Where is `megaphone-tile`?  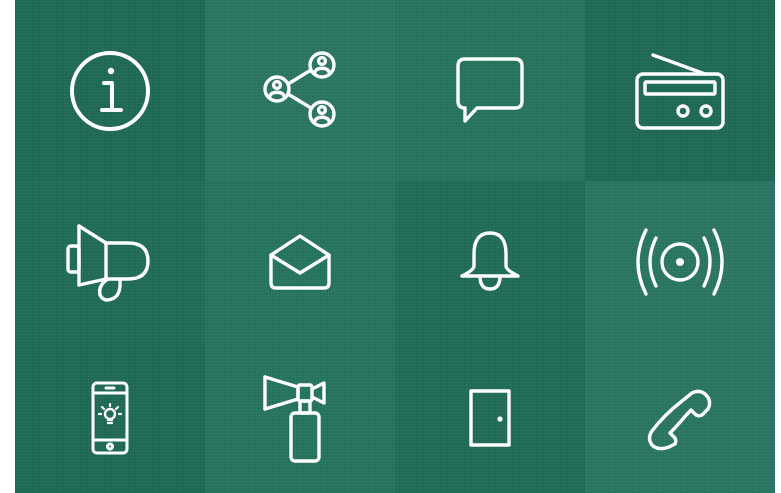
megaphone-tile is located at coordinates (110, 262).